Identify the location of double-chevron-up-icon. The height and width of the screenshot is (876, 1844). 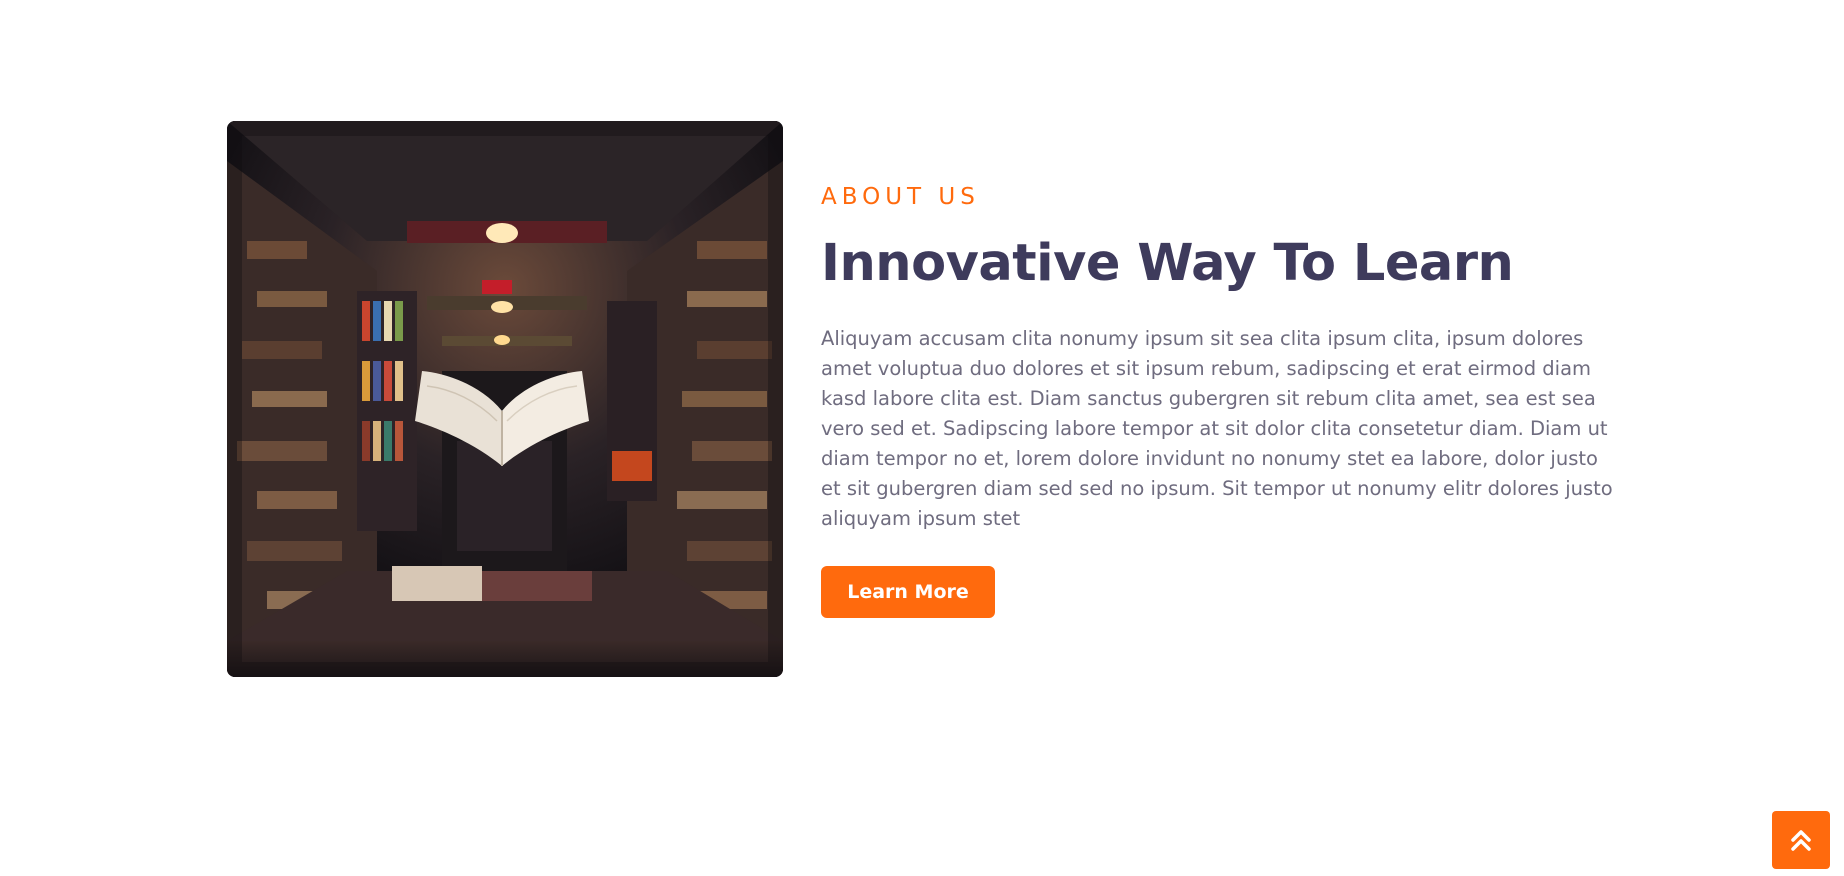
(1801, 840).